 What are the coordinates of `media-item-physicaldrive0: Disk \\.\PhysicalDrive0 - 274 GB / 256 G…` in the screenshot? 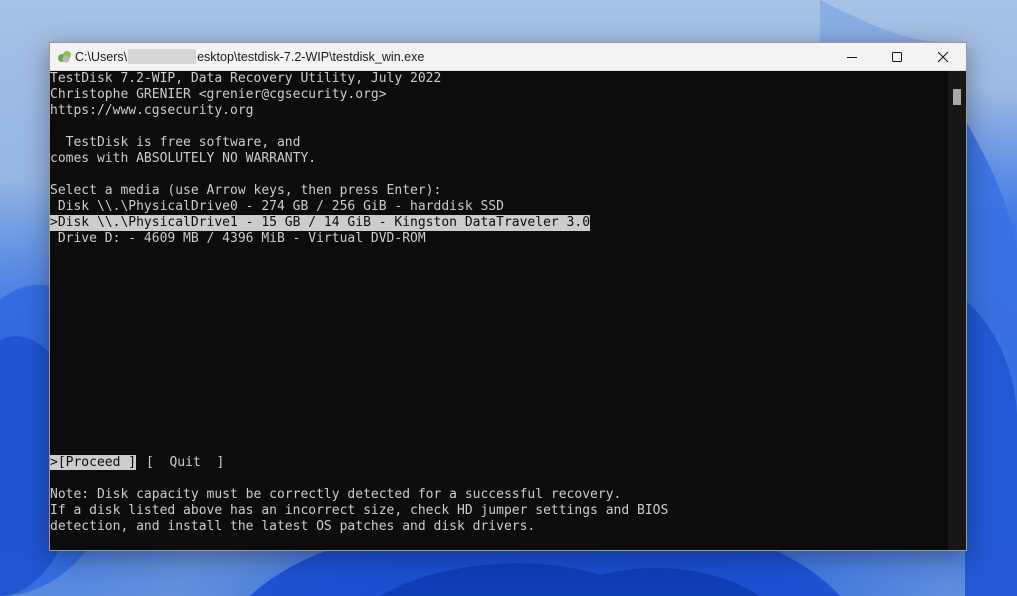 It's located at (277, 207).